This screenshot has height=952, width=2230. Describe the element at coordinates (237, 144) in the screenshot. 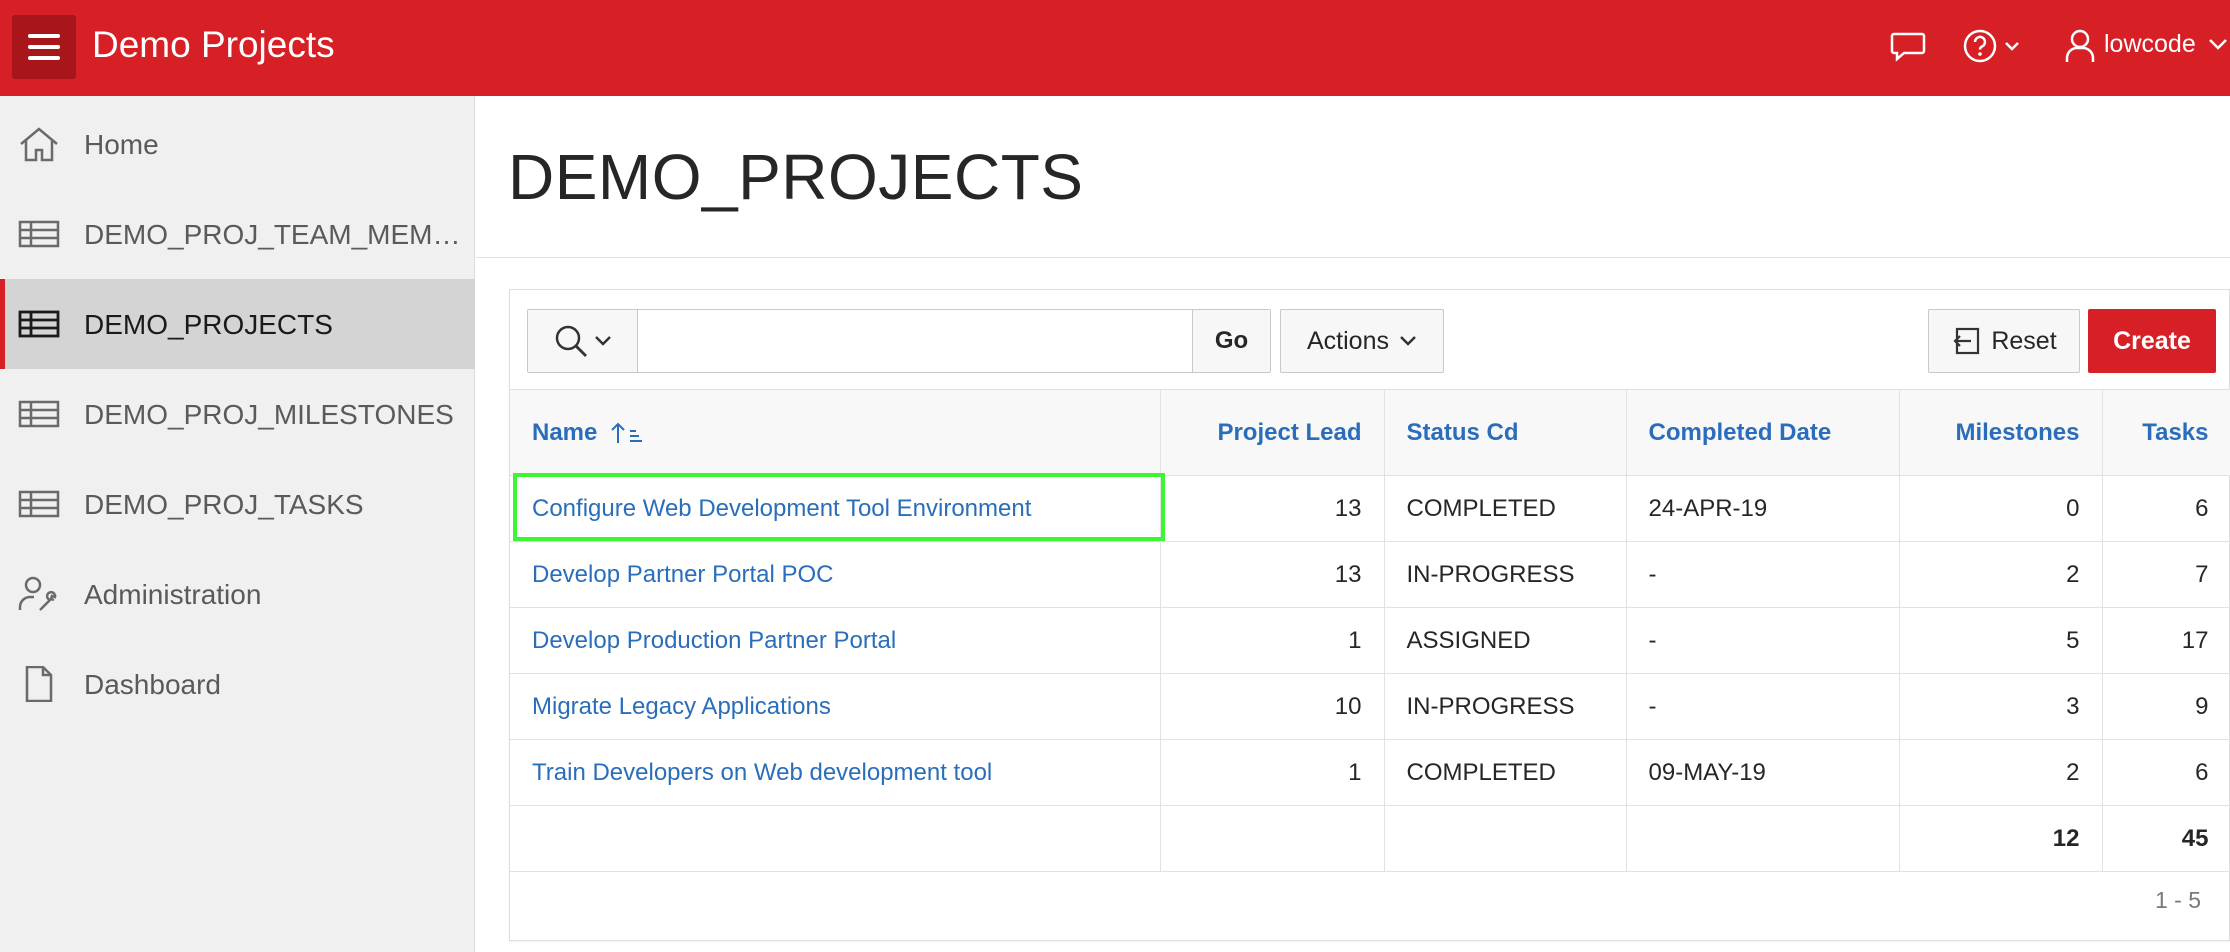

I see `sidebar-item-home: Home` at that location.